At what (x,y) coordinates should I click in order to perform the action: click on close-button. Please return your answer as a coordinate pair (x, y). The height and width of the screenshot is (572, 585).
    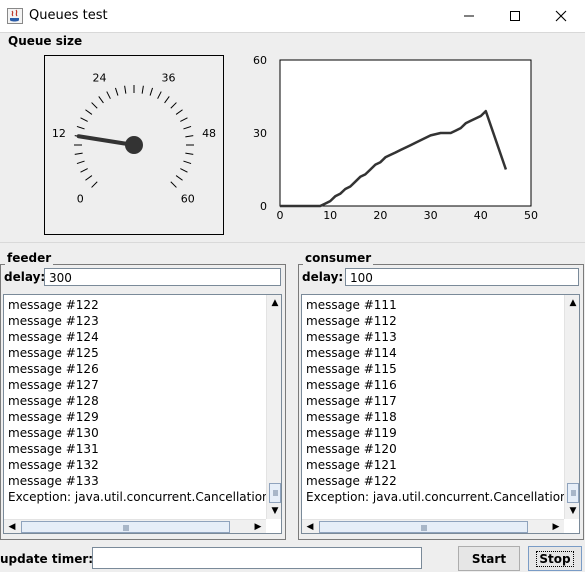
    Looking at the image, I should click on (561, 16).